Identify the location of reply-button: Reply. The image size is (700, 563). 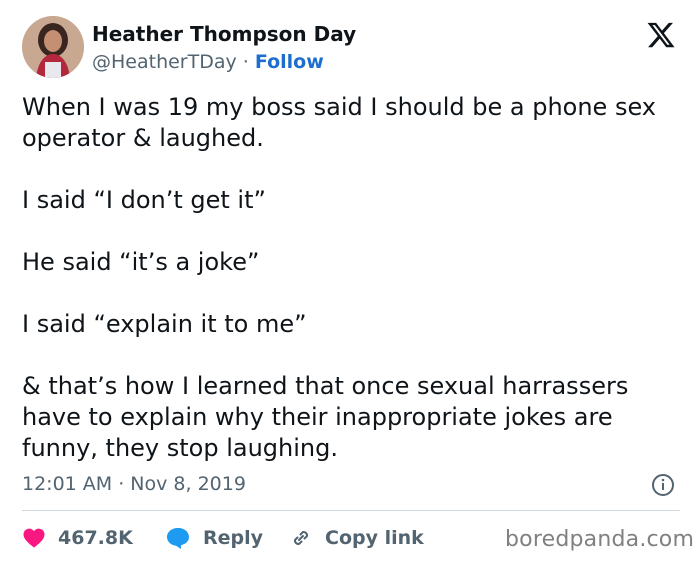
(214, 538).